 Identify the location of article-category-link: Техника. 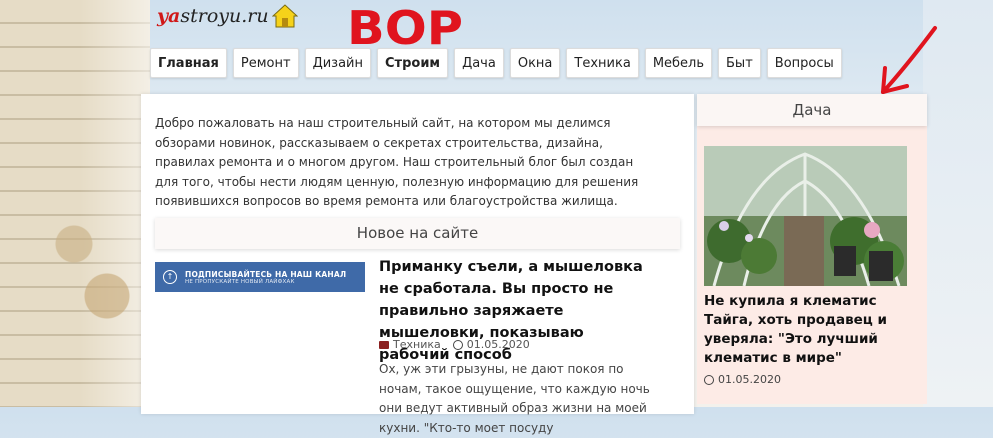
(417, 344).